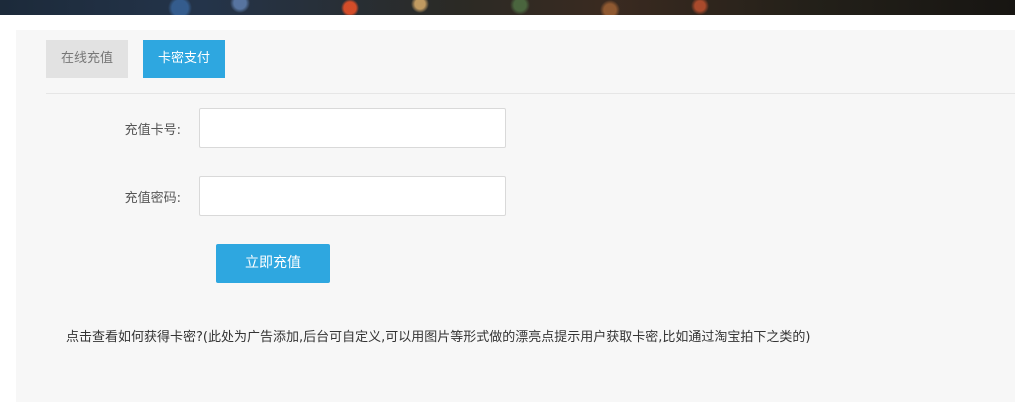  I want to click on card-password-row: 充值密码:, so click(261, 196).